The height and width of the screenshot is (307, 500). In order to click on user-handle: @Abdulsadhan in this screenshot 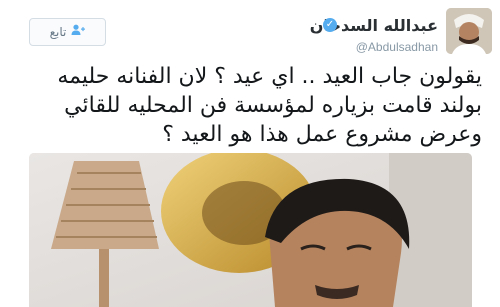, I will do `click(397, 47)`.